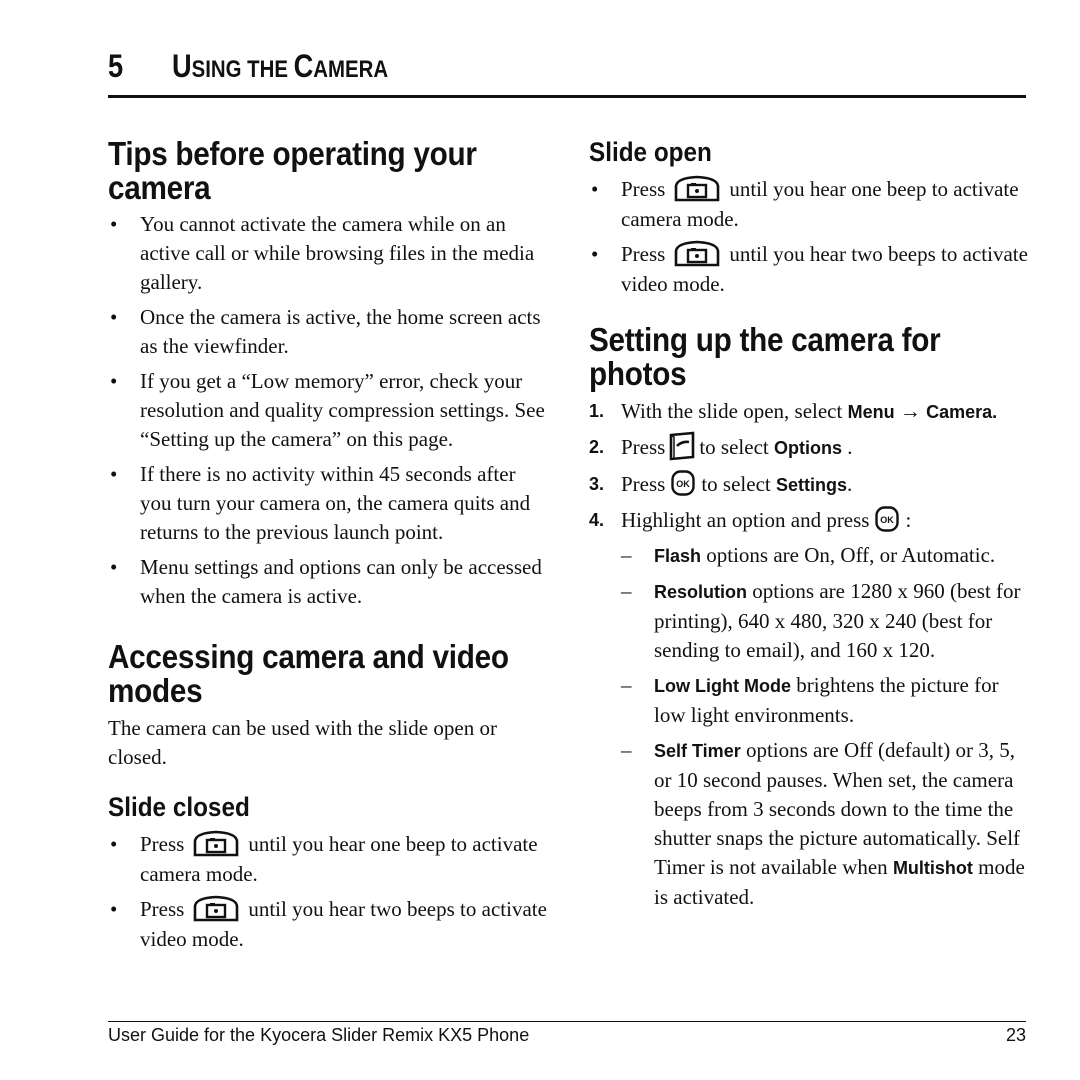 The width and height of the screenshot is (1080, 1080). Describe the element at coordinates (179, 807) in the screenshot. I see `slide-closed-heading: Slide closed` at that location.